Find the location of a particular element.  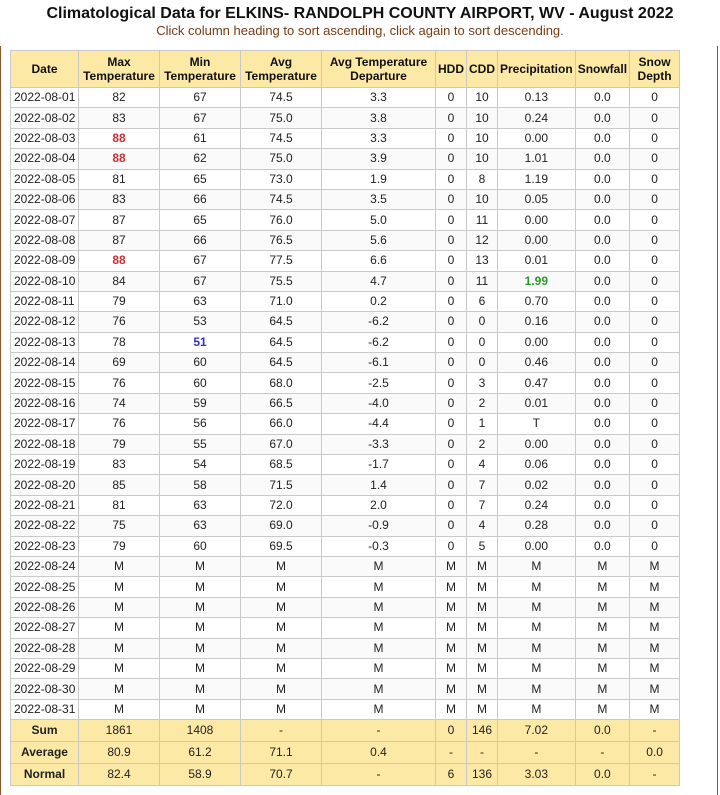

table-row: 2022-08-20 85 58 71.5 1.4 0 7 0.02 0.0 0 is located at coordinates (345, 485).